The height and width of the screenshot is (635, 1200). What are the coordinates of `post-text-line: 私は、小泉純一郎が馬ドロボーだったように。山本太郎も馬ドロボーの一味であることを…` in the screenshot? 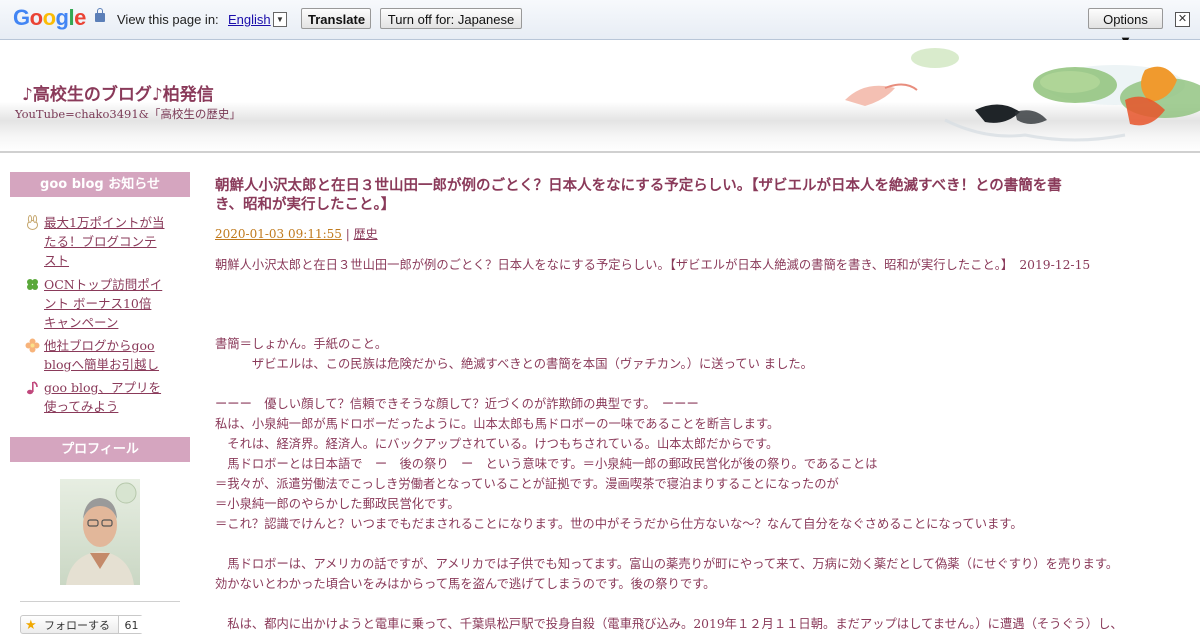 It's located at (497, 424).